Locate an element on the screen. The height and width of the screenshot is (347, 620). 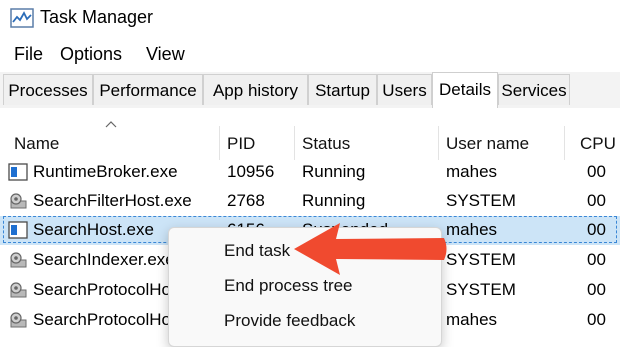
column-header-pid: PID is located at coordinates (241, 144).